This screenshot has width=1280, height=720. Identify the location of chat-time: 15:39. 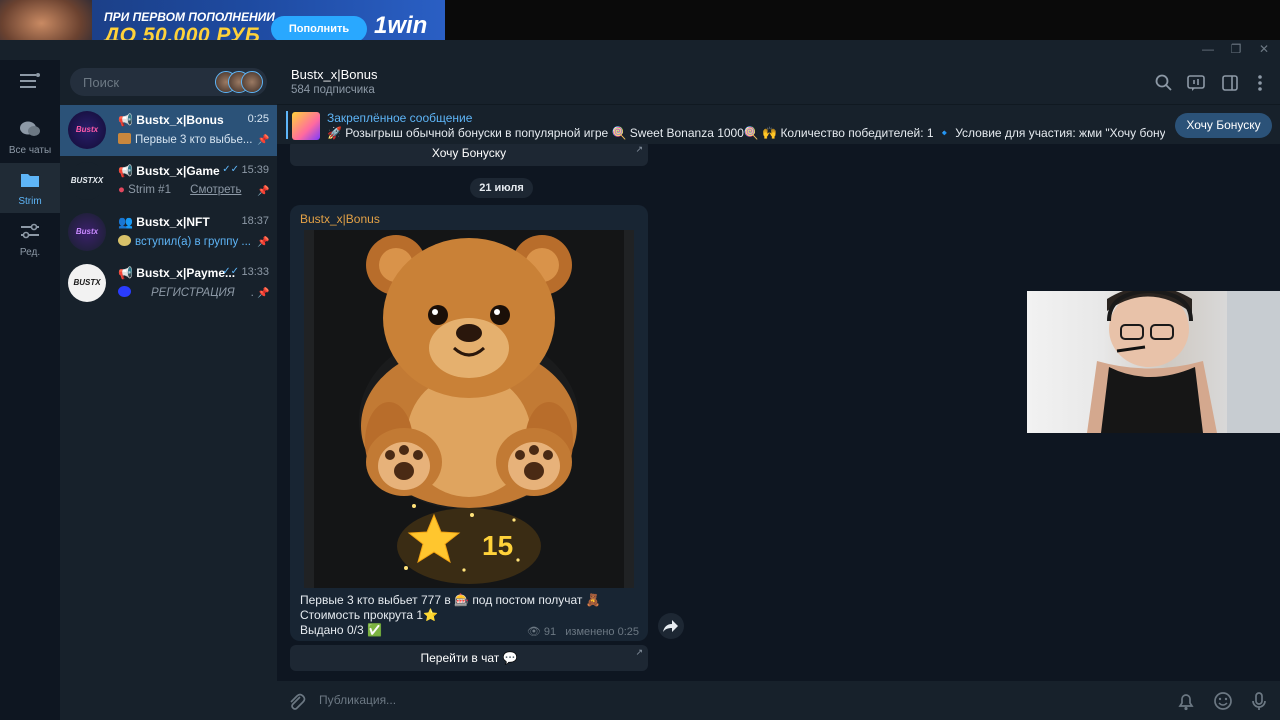
(255, 170).